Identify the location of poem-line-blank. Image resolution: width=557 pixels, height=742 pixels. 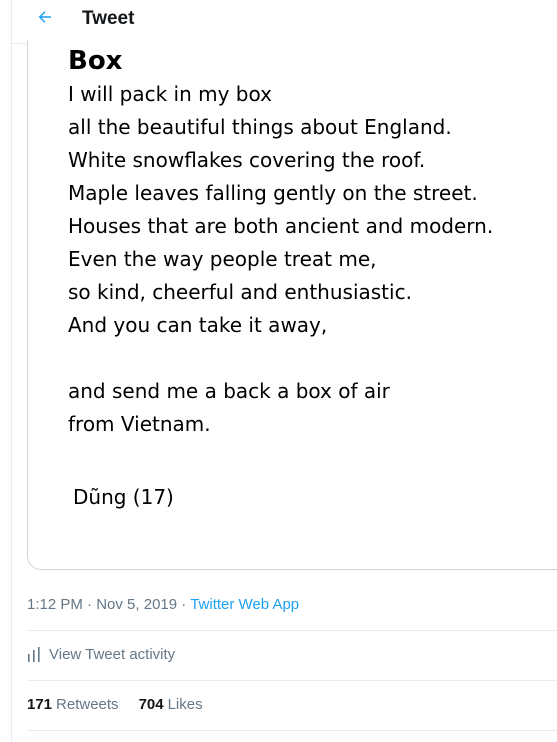
(308, 358).